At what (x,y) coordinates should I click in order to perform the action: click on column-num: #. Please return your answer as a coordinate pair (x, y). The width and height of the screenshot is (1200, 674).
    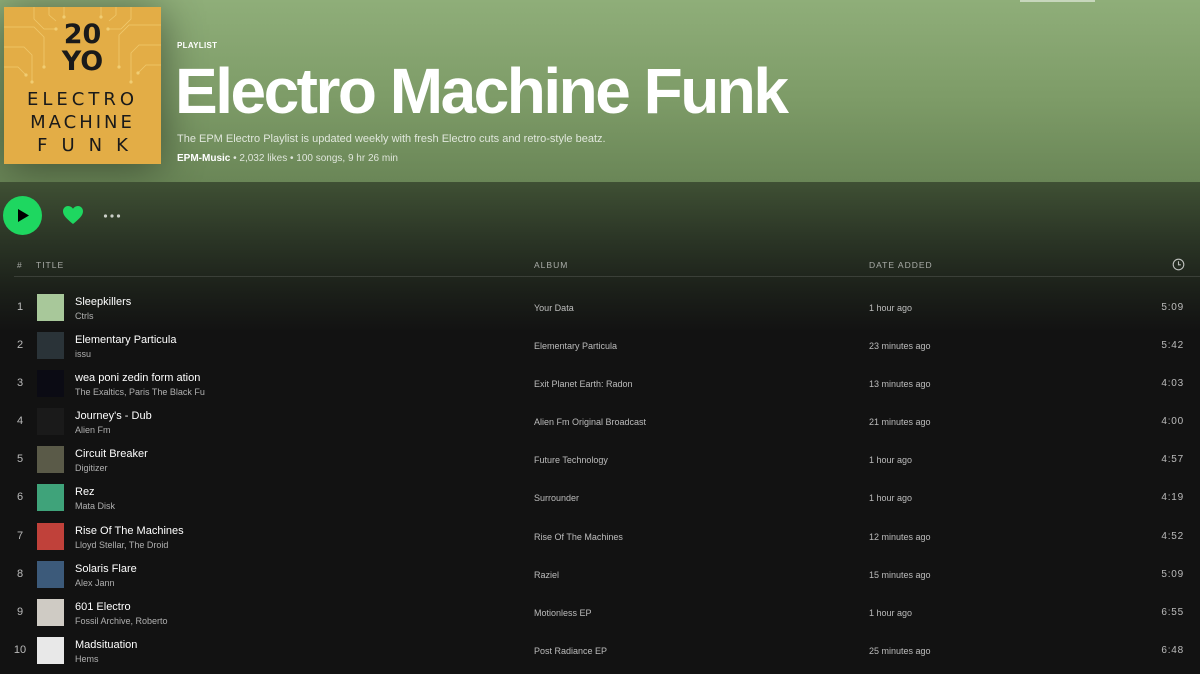
    Looking at the image, I should click on (20, 265).